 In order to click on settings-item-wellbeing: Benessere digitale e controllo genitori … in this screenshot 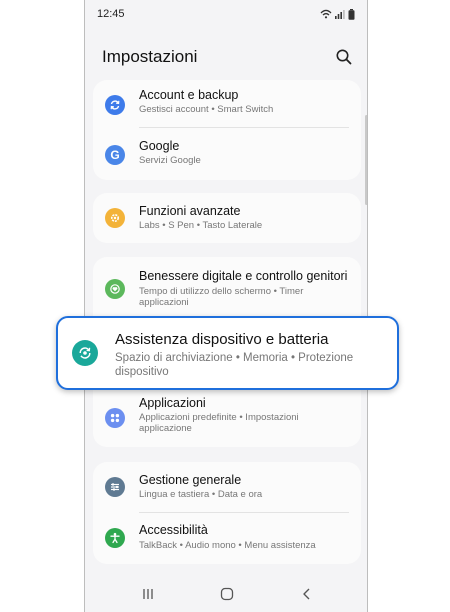, I will do `click(227, 287)`.